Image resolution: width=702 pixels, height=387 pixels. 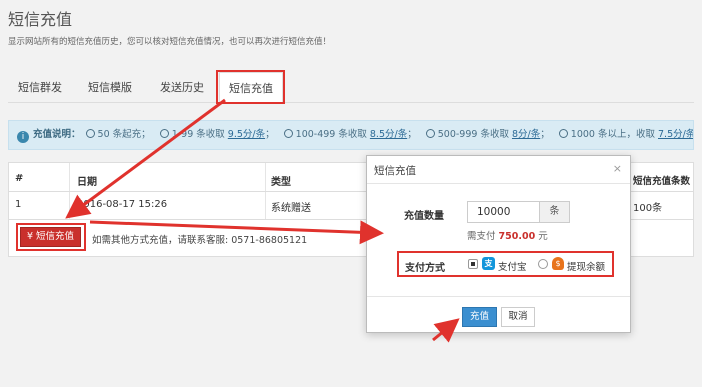 I want to click on tab-bulk-send: 短信群发, so click(x=40, y=87).